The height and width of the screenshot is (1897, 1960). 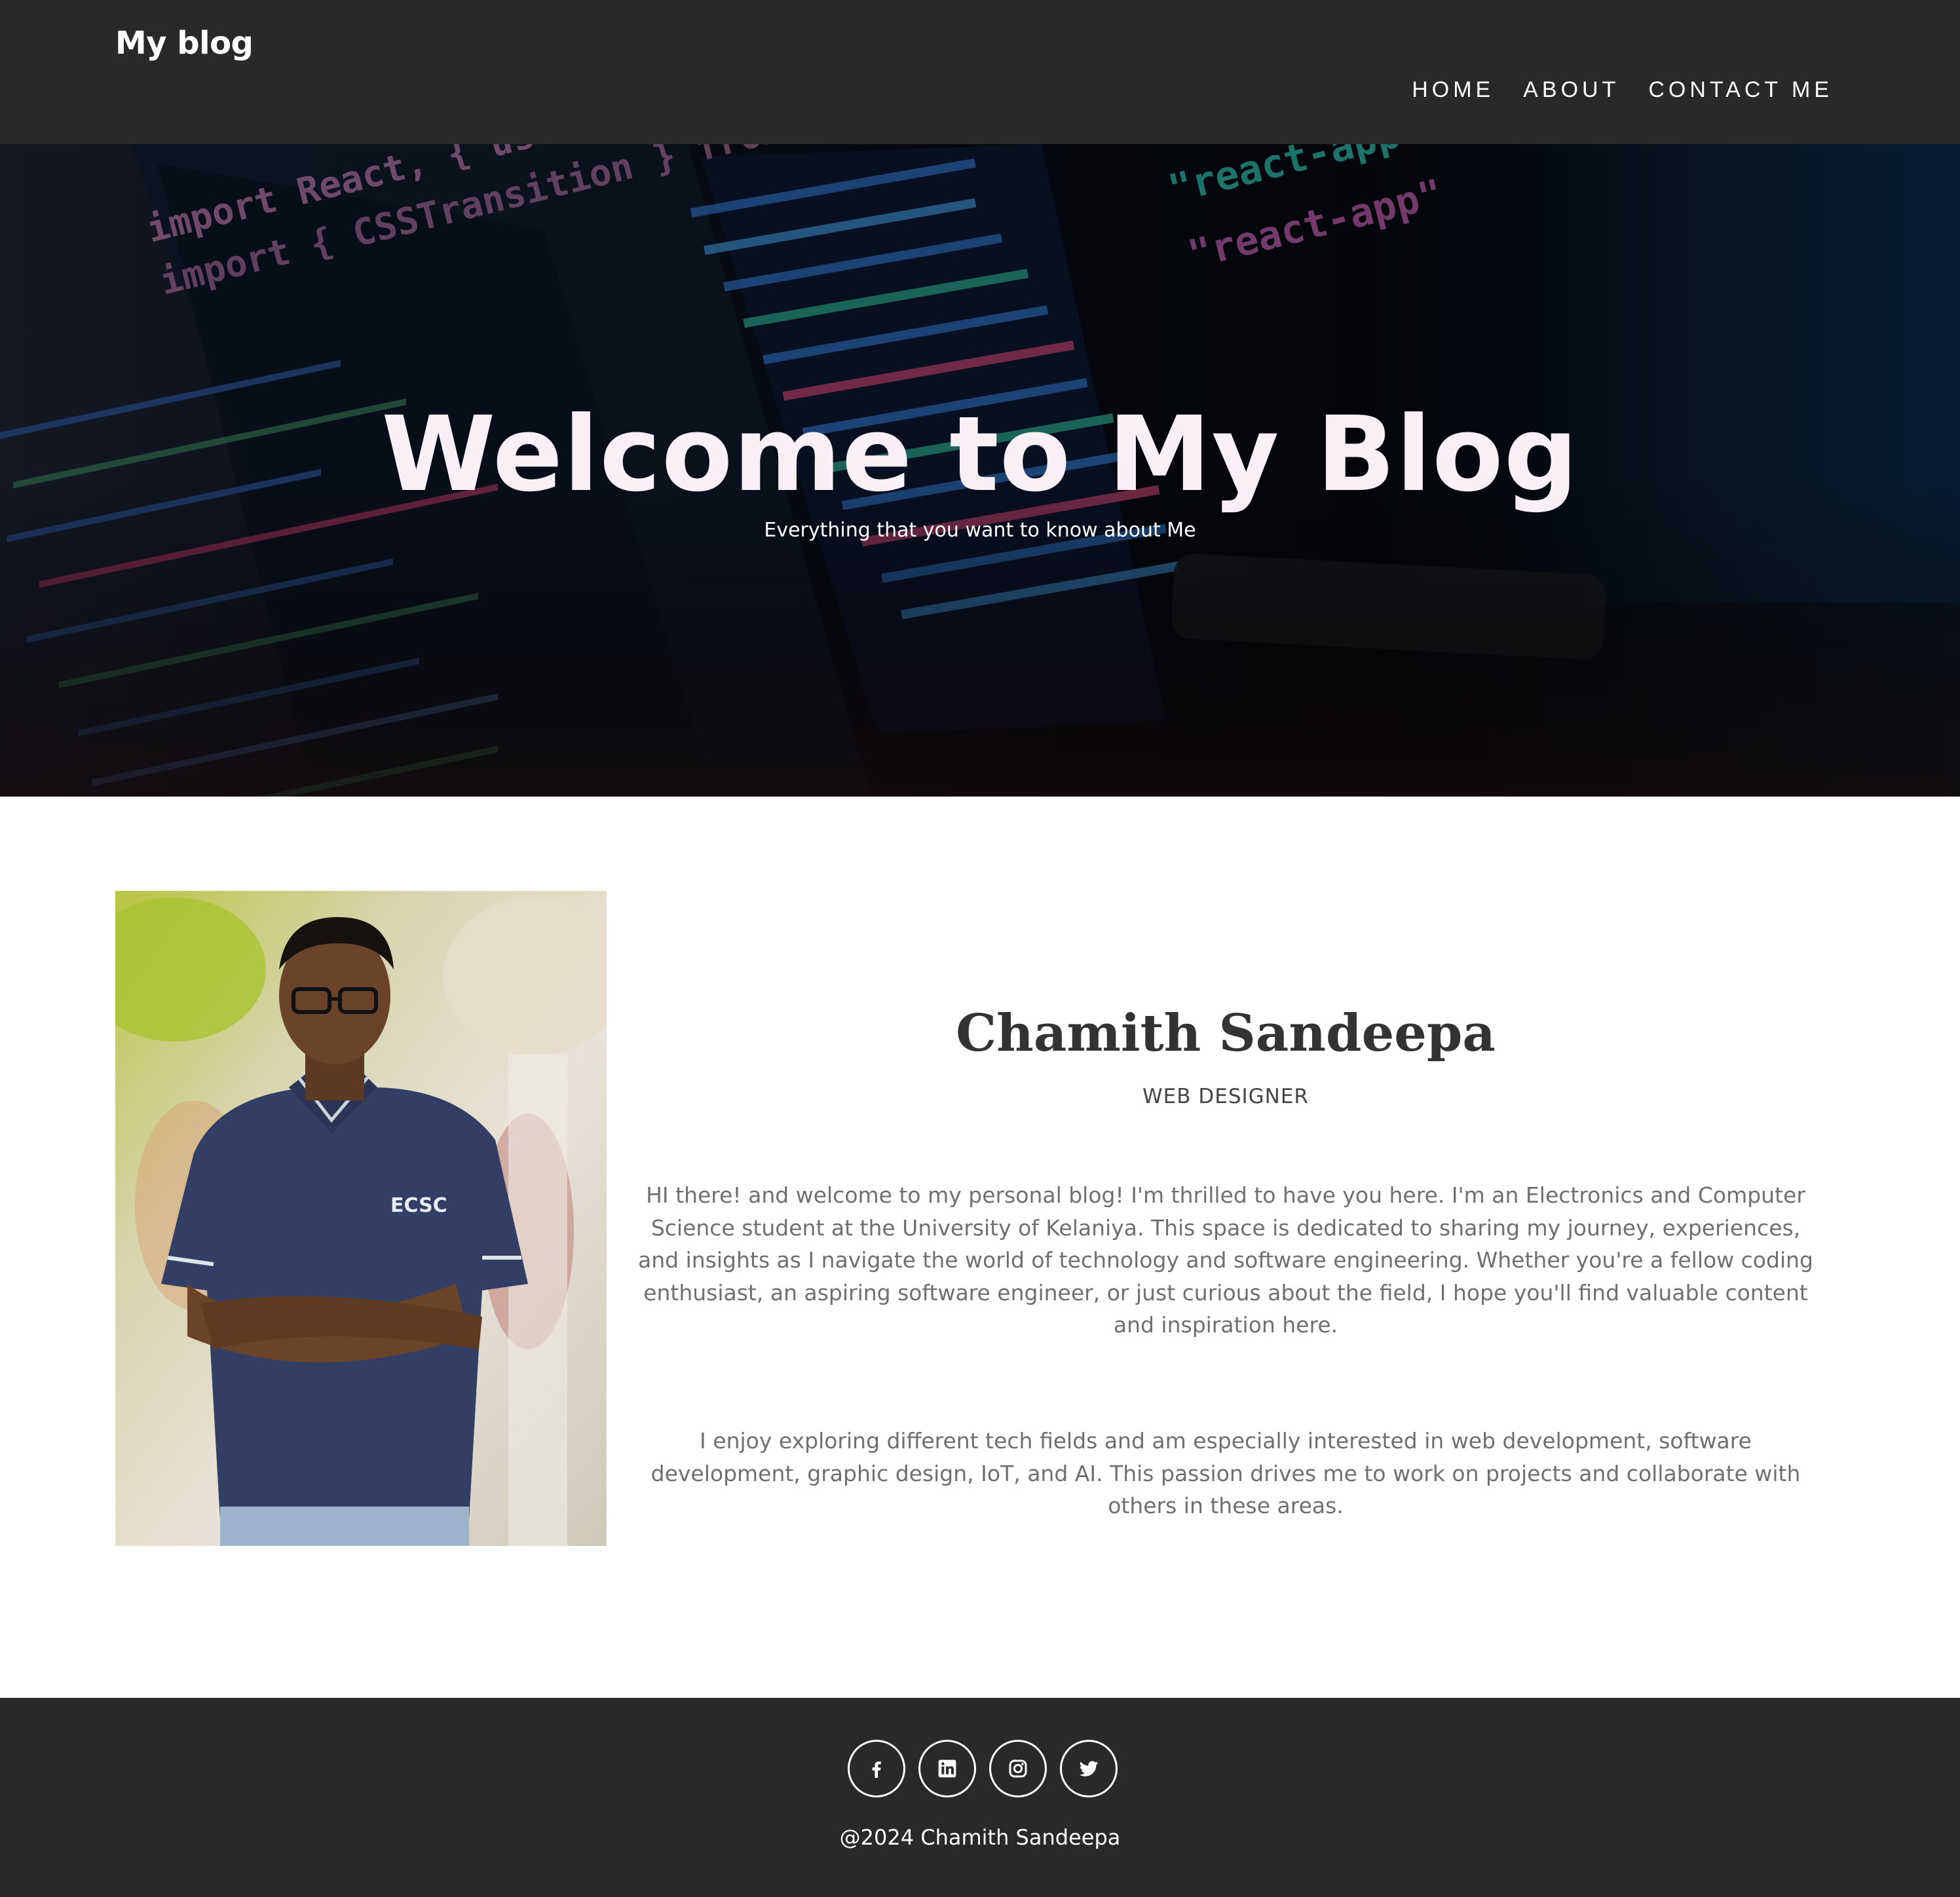 What do you see at coordinates (980, 1837) in the screenshot?
I see `copyright-text: @2024 Chamith Sandeepa` at bounding box center [980, 1837].